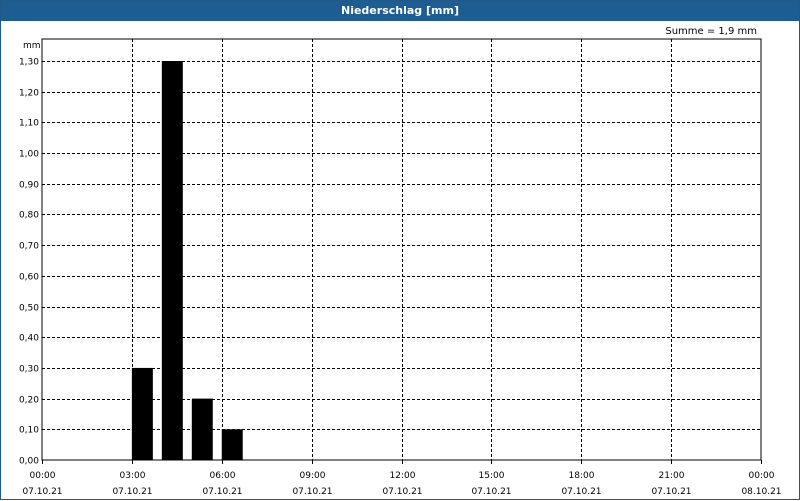  What do you see at coordinates (672, 476) in the screenshot?
I see `x-tick-time: 21:00` at bounding box center [672, 476].